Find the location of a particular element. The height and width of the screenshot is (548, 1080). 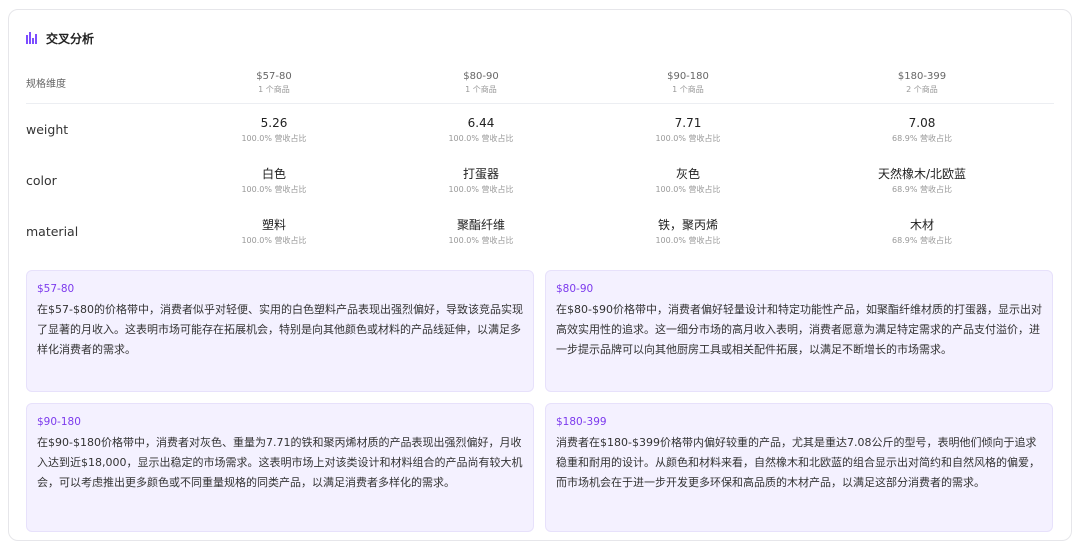

table-cell: 天然橡木/北欧蓝 68.9% 营收占比 is located at coordinates (922, 180).